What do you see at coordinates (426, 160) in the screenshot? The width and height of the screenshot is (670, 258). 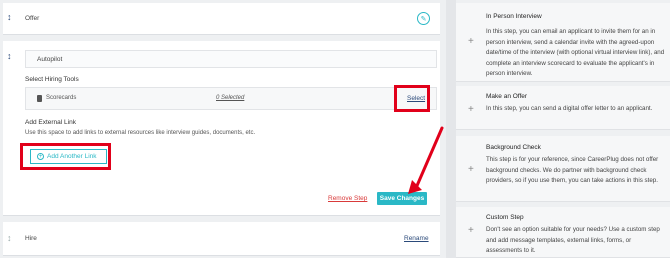 I see `annotation-arrow` at bounding box center [426, 160].